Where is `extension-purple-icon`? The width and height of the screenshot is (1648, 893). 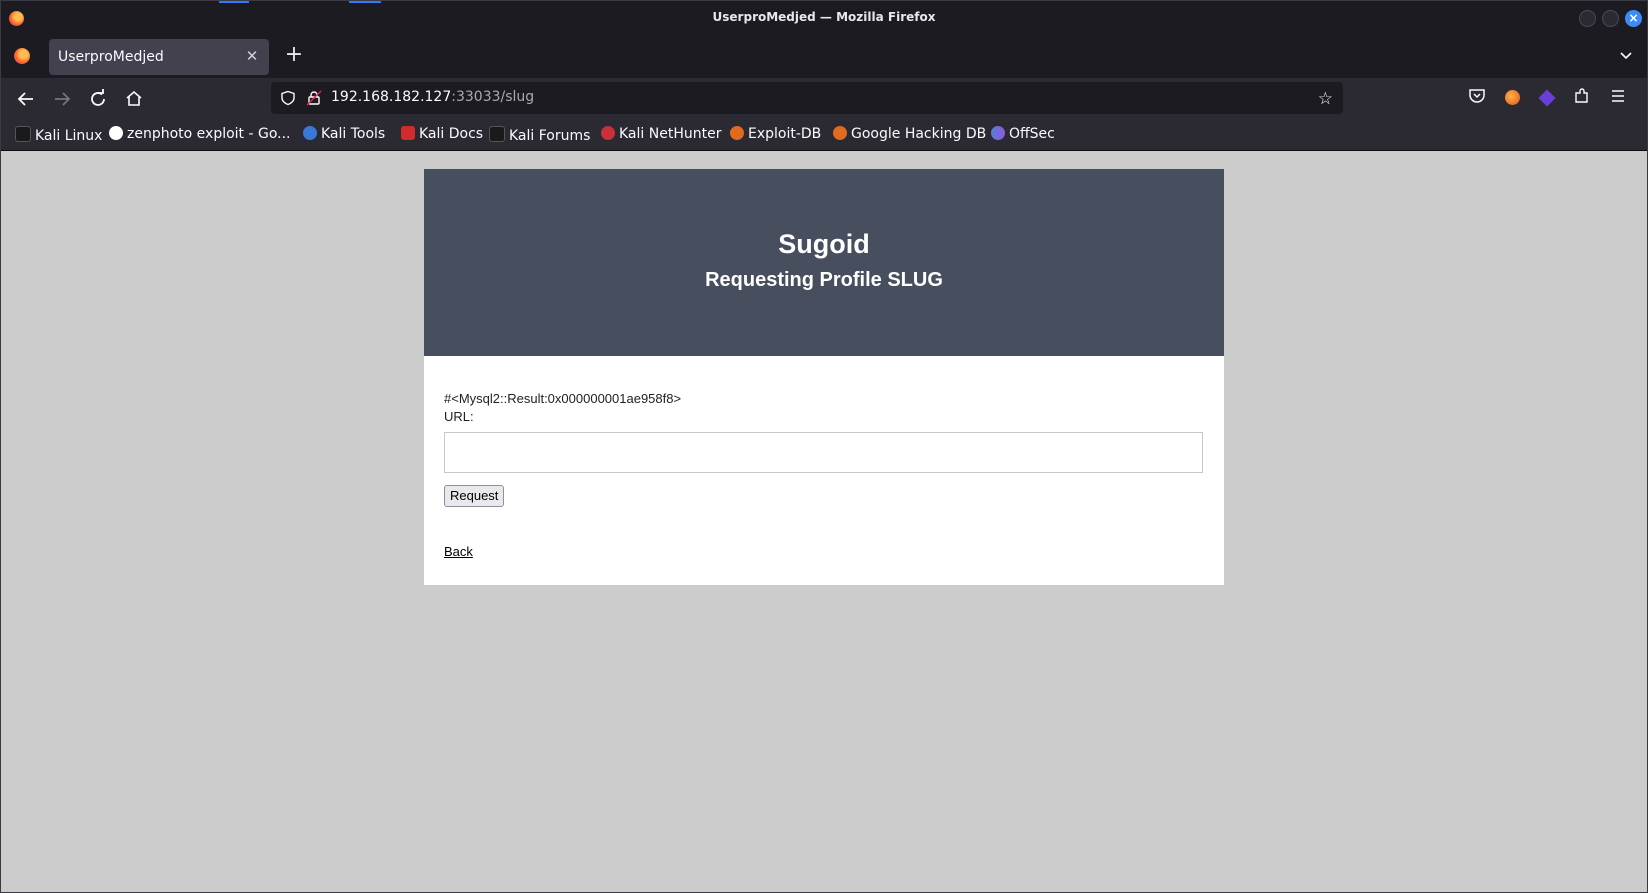
extension-purple-icon is located at coordinates (1547, 98).